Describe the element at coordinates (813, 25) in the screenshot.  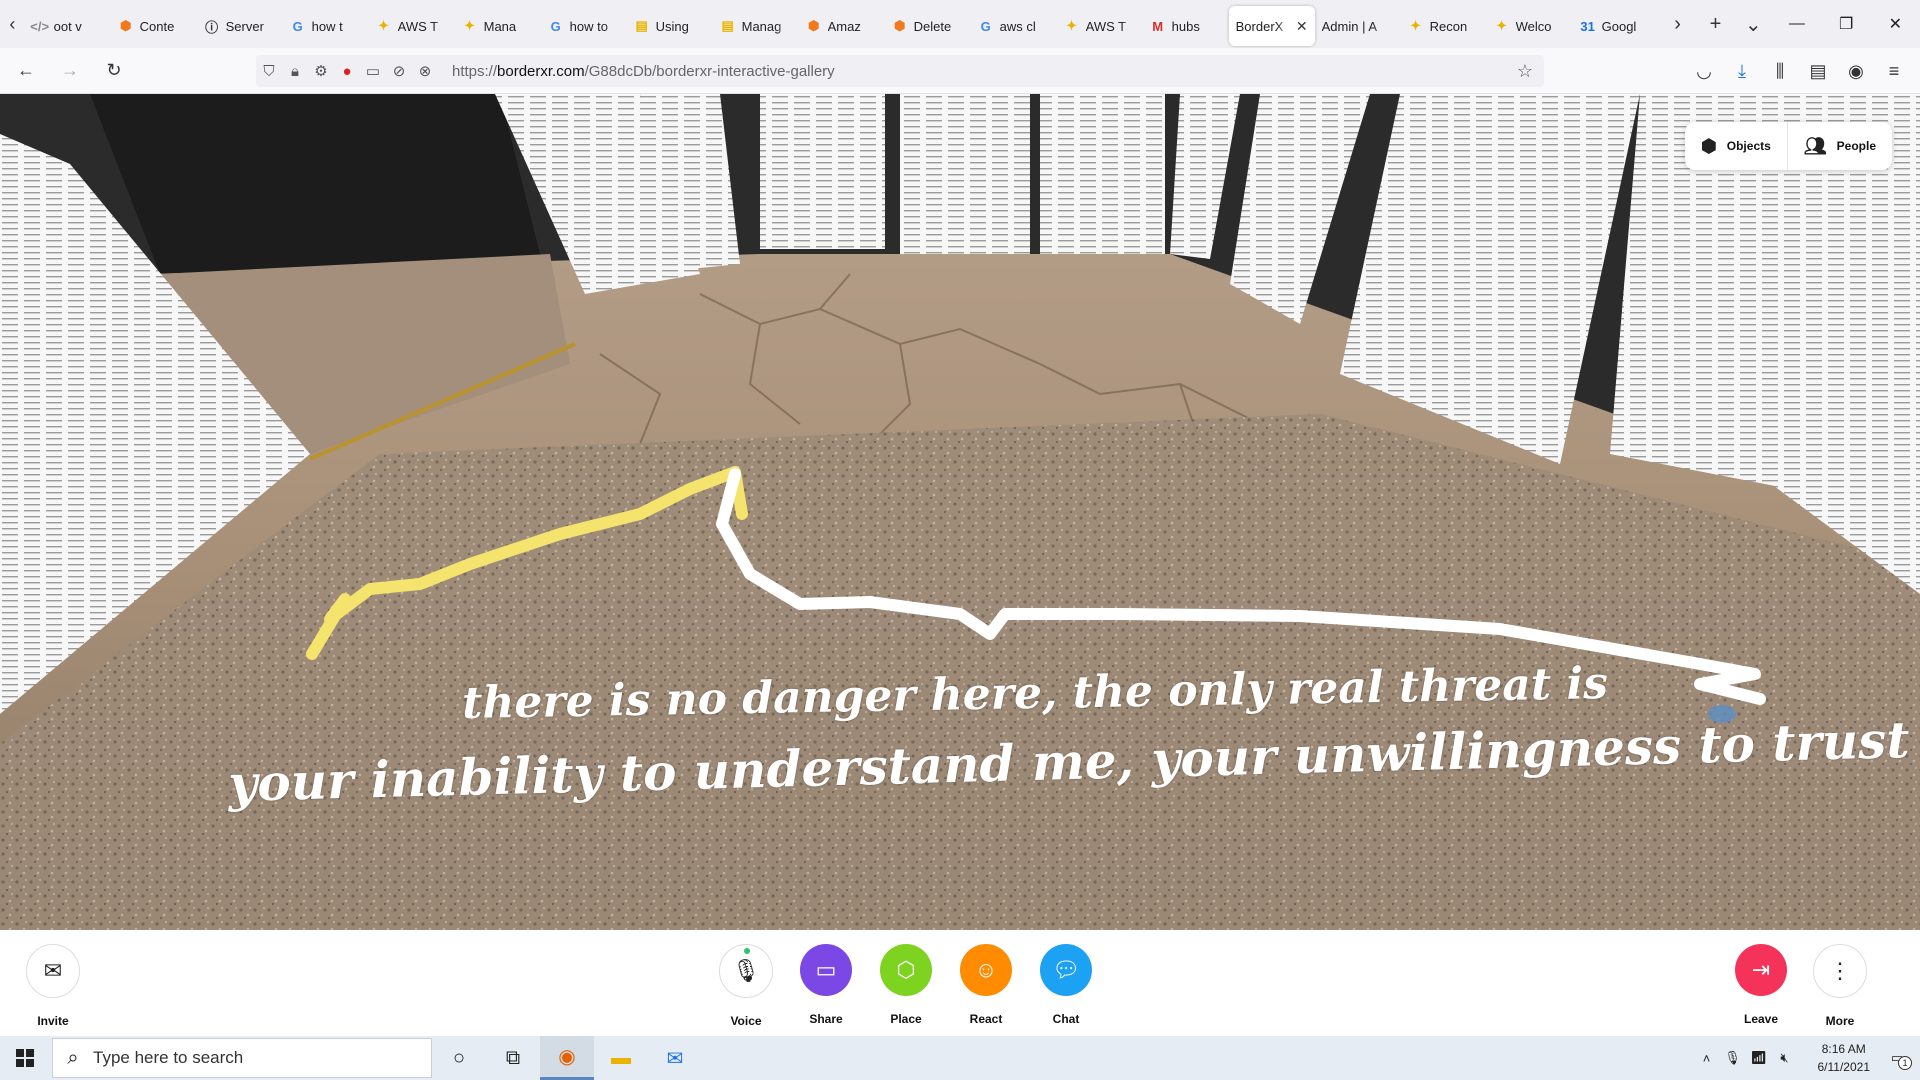
I see `aws-cube-icon: ⬢` at that location.